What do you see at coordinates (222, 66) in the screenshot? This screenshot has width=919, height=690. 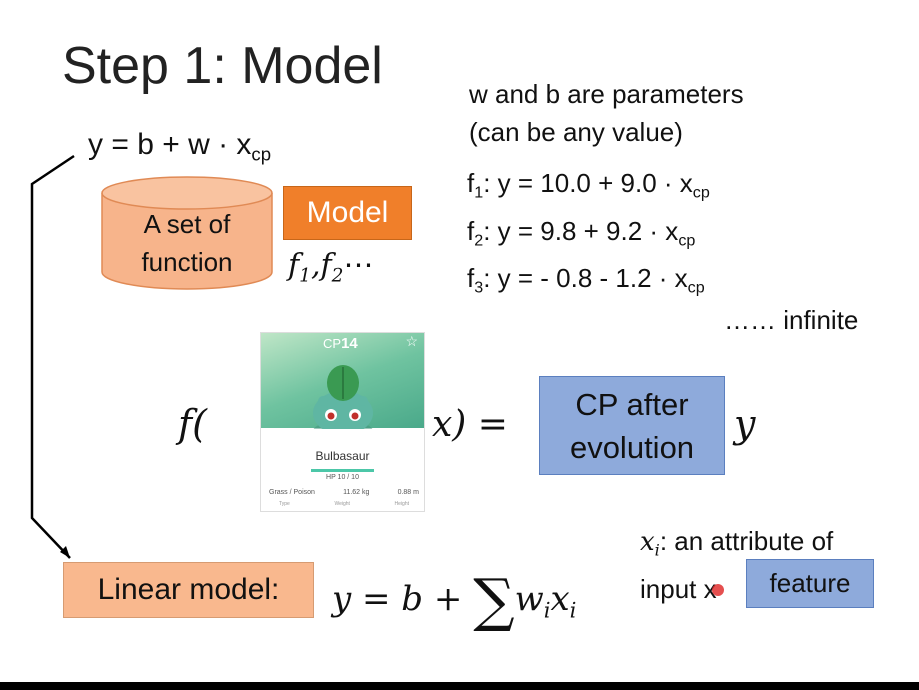 I see `slide-title: Step 1: Model` at bounding box center [222, 66].